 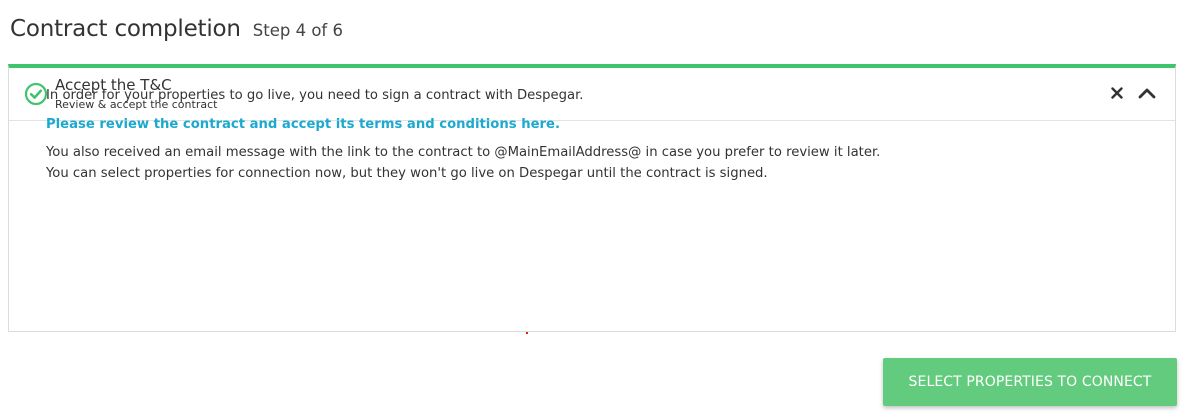 What do you see at coordinates (125, 29) in the screenshot?
I see `page-title: Contract completion` at bounding box center [125, 29].